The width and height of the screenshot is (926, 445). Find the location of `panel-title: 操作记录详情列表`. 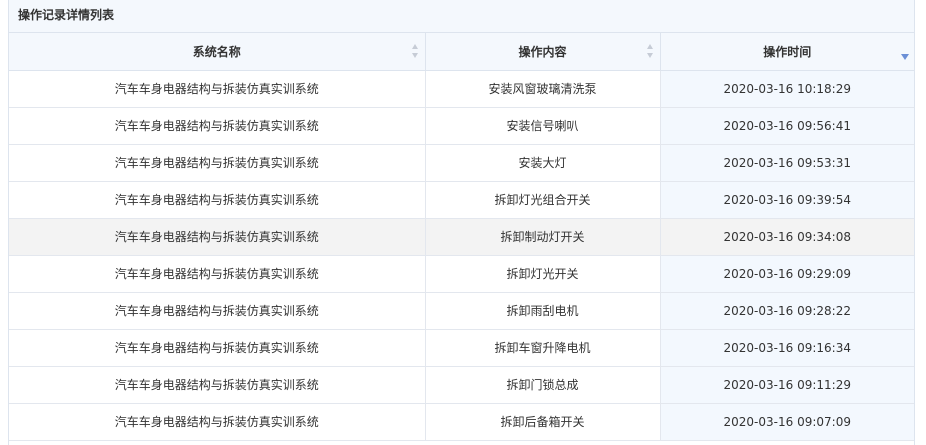

panel-title: 操作记录详情列表 is located at coordinates (461, 16).